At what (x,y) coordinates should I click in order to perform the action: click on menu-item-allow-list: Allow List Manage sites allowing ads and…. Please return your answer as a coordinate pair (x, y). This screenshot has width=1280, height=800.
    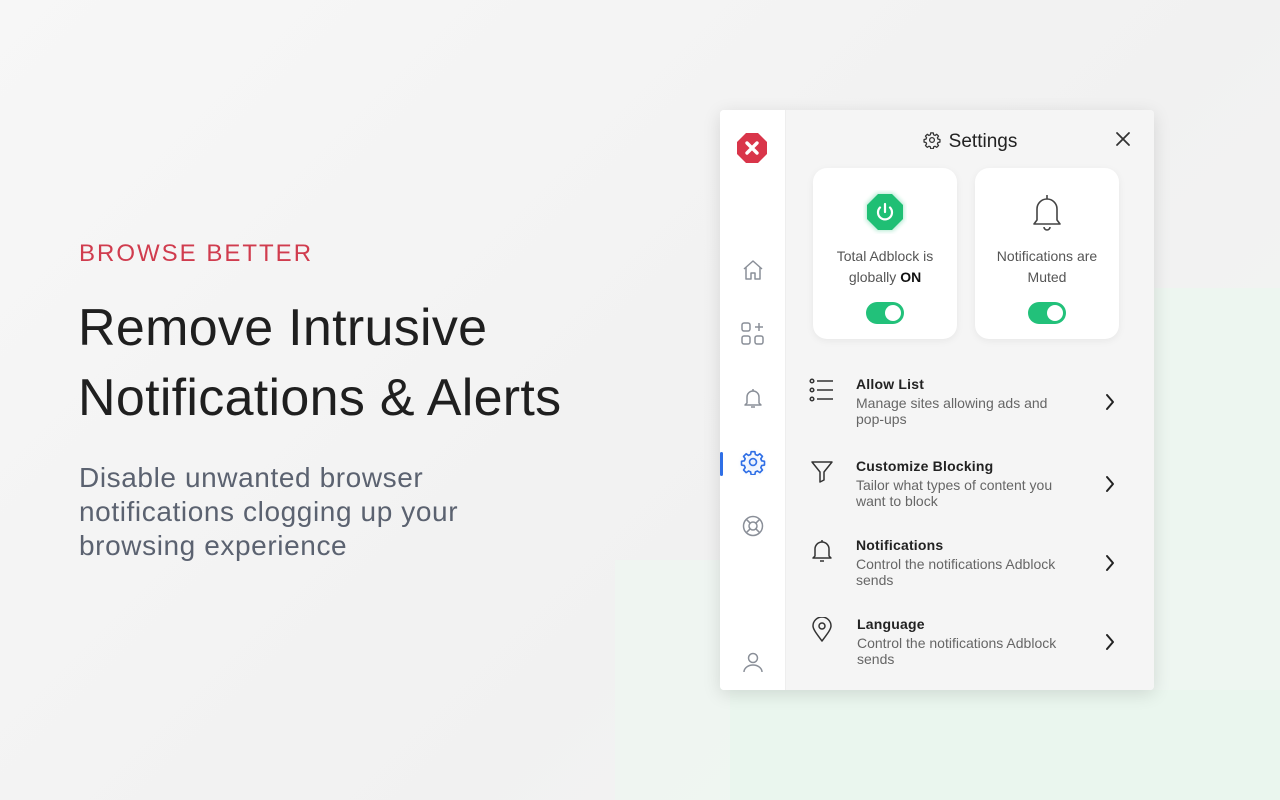
    Looking at the image, I should click on (968, 408).